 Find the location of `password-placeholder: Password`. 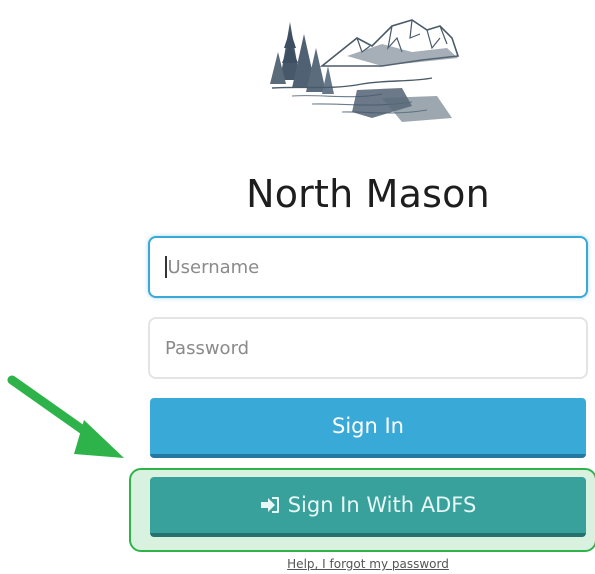

password-placeholder: Password is located at coordinates (207, 348).